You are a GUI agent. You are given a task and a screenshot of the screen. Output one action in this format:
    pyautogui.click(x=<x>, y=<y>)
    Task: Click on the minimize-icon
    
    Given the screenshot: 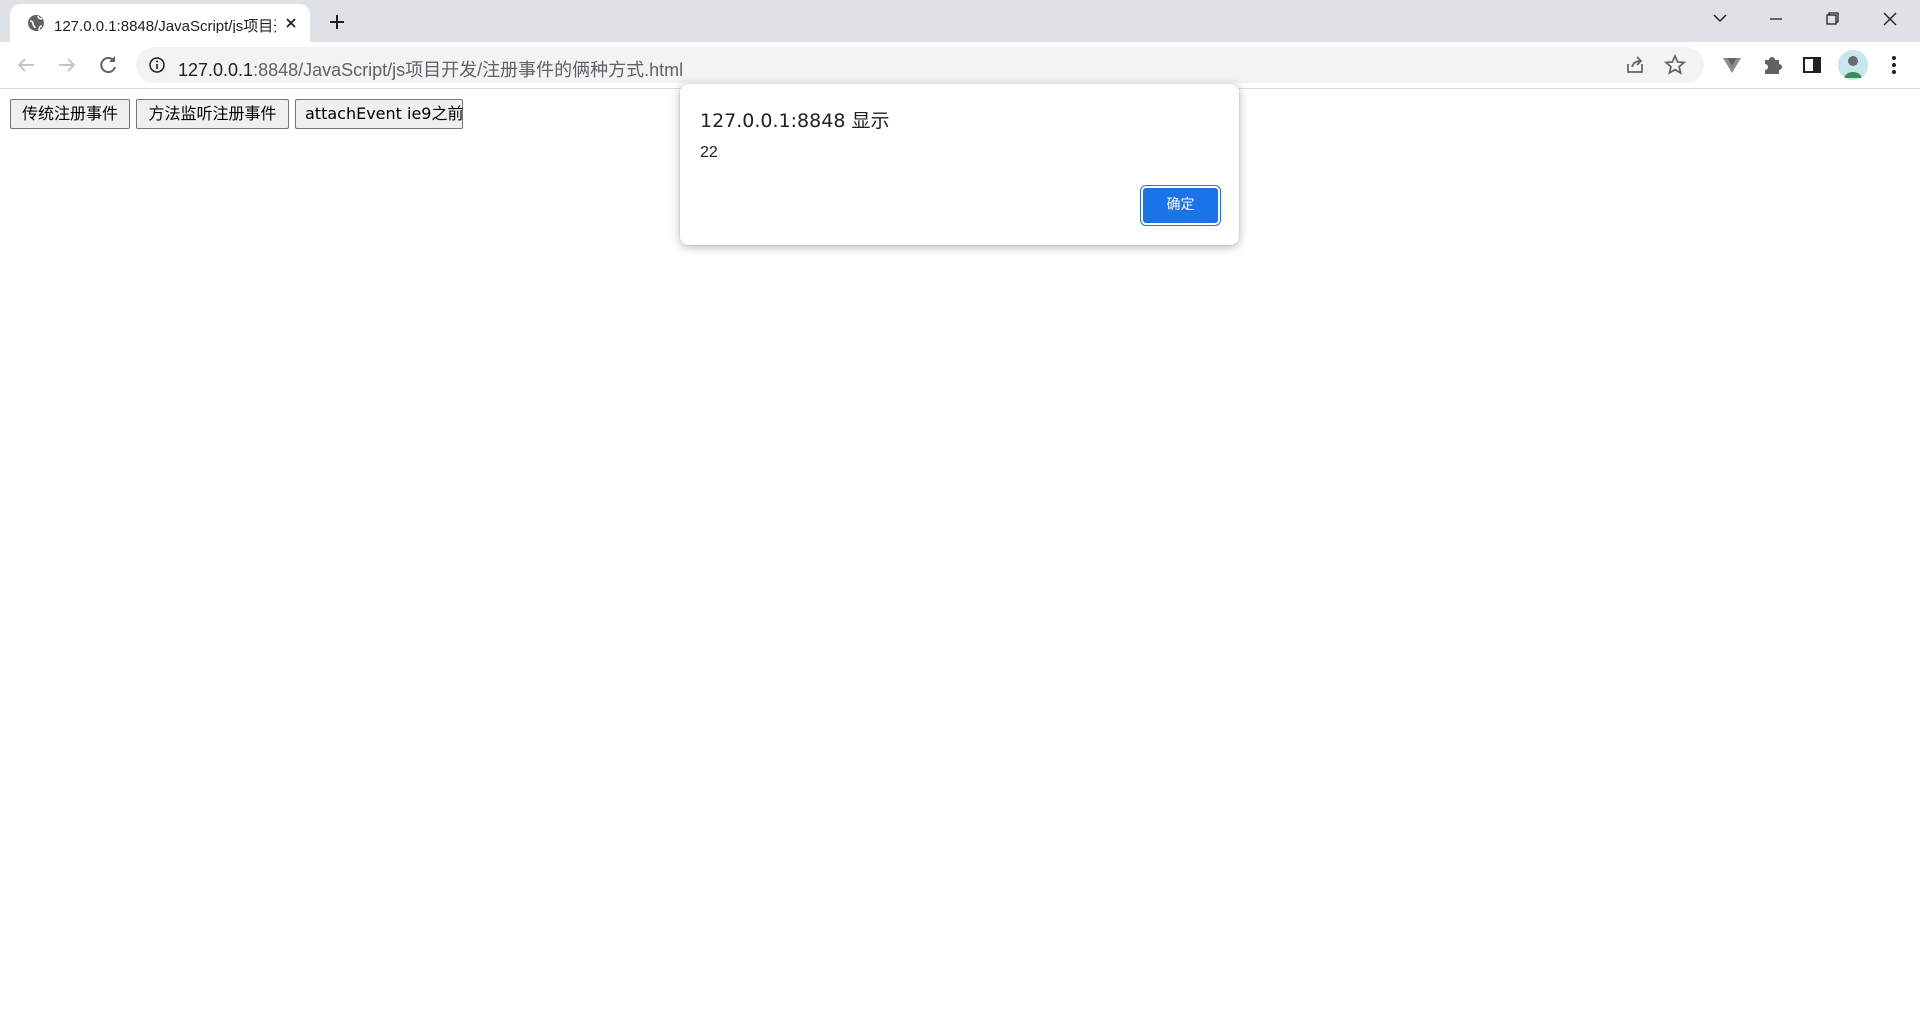 What is the action you would take?
    pyautogui.click(x=1776, y=19)
    